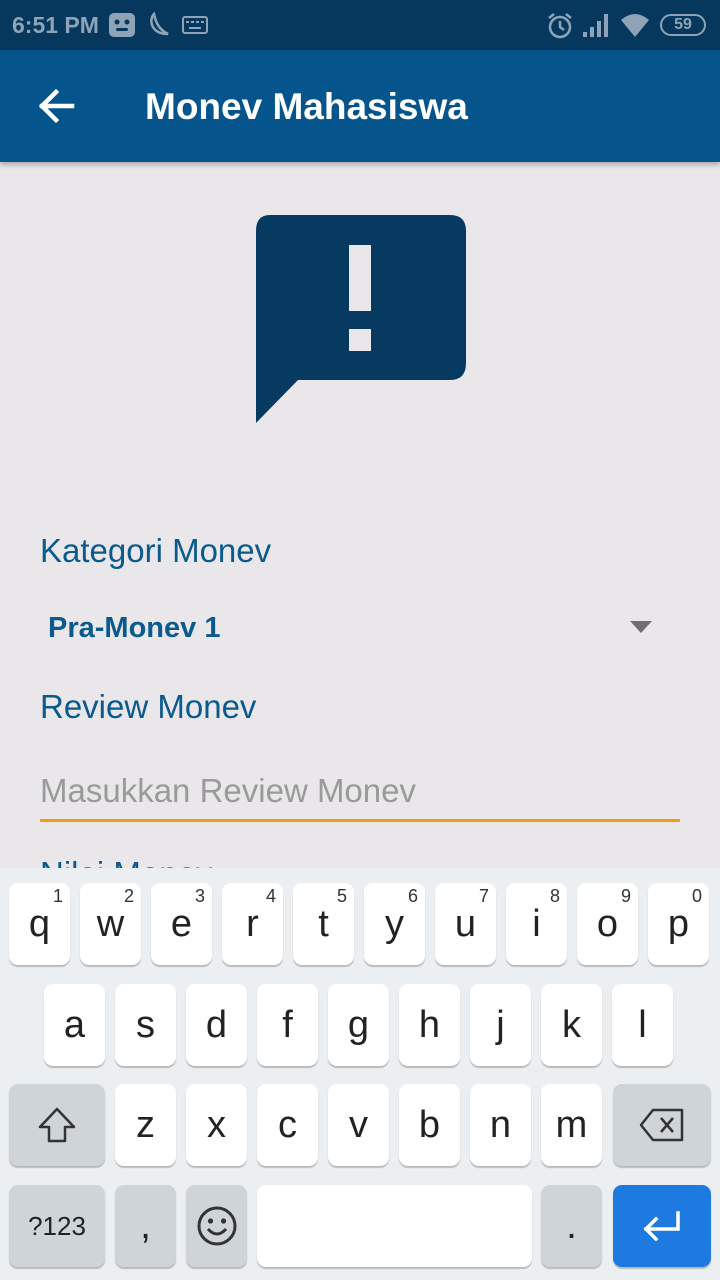 The image size is (720, 1280). Describe the element at coordinates (148, 706) in the screenshot. I see `review-label: Review Monev` at that location.